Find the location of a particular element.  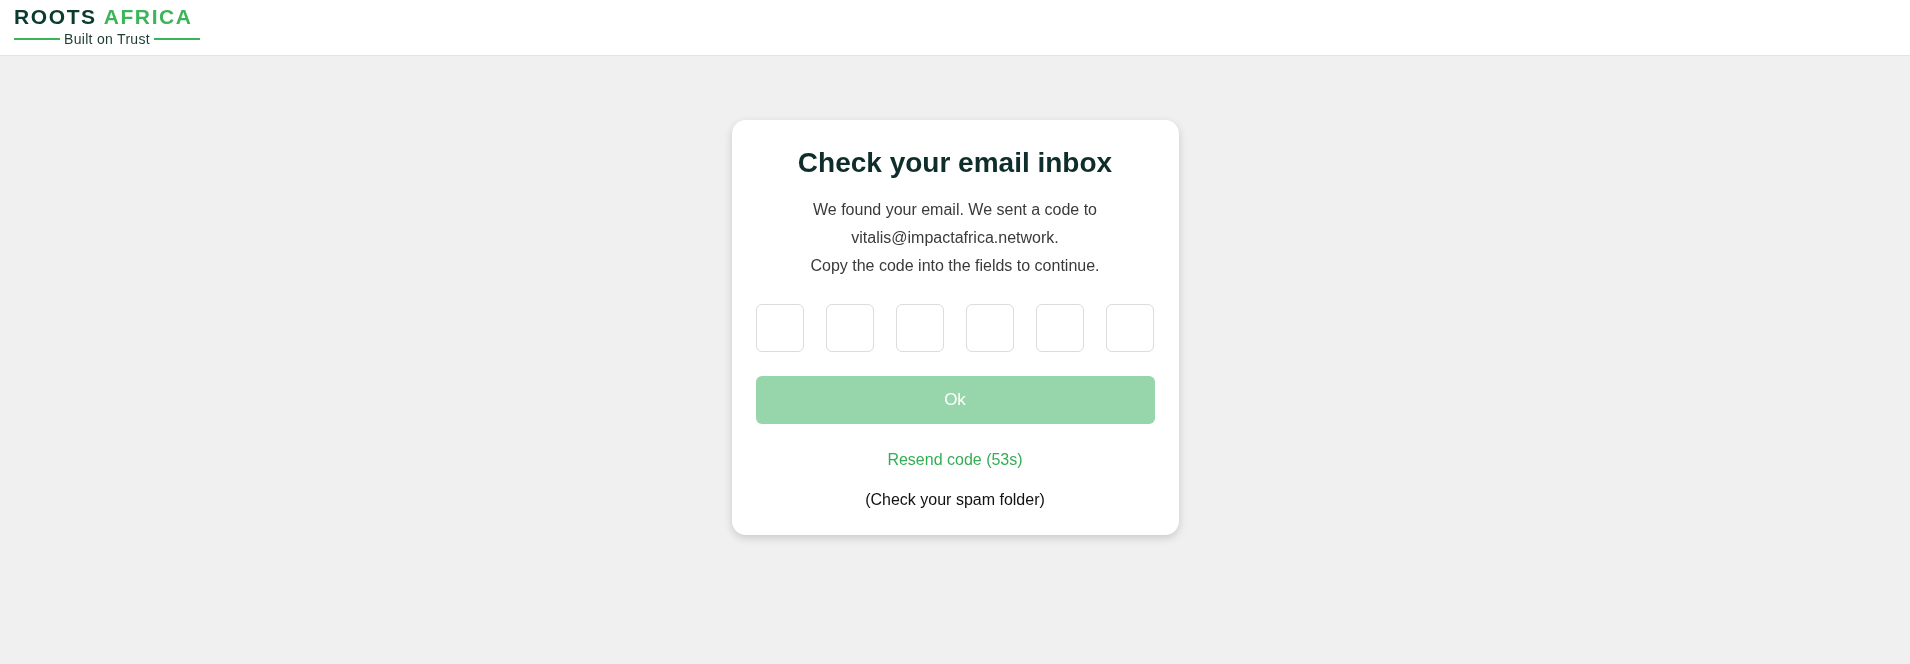

resend-code-link: Resend code (53s) is located at coordinates (955, 460).